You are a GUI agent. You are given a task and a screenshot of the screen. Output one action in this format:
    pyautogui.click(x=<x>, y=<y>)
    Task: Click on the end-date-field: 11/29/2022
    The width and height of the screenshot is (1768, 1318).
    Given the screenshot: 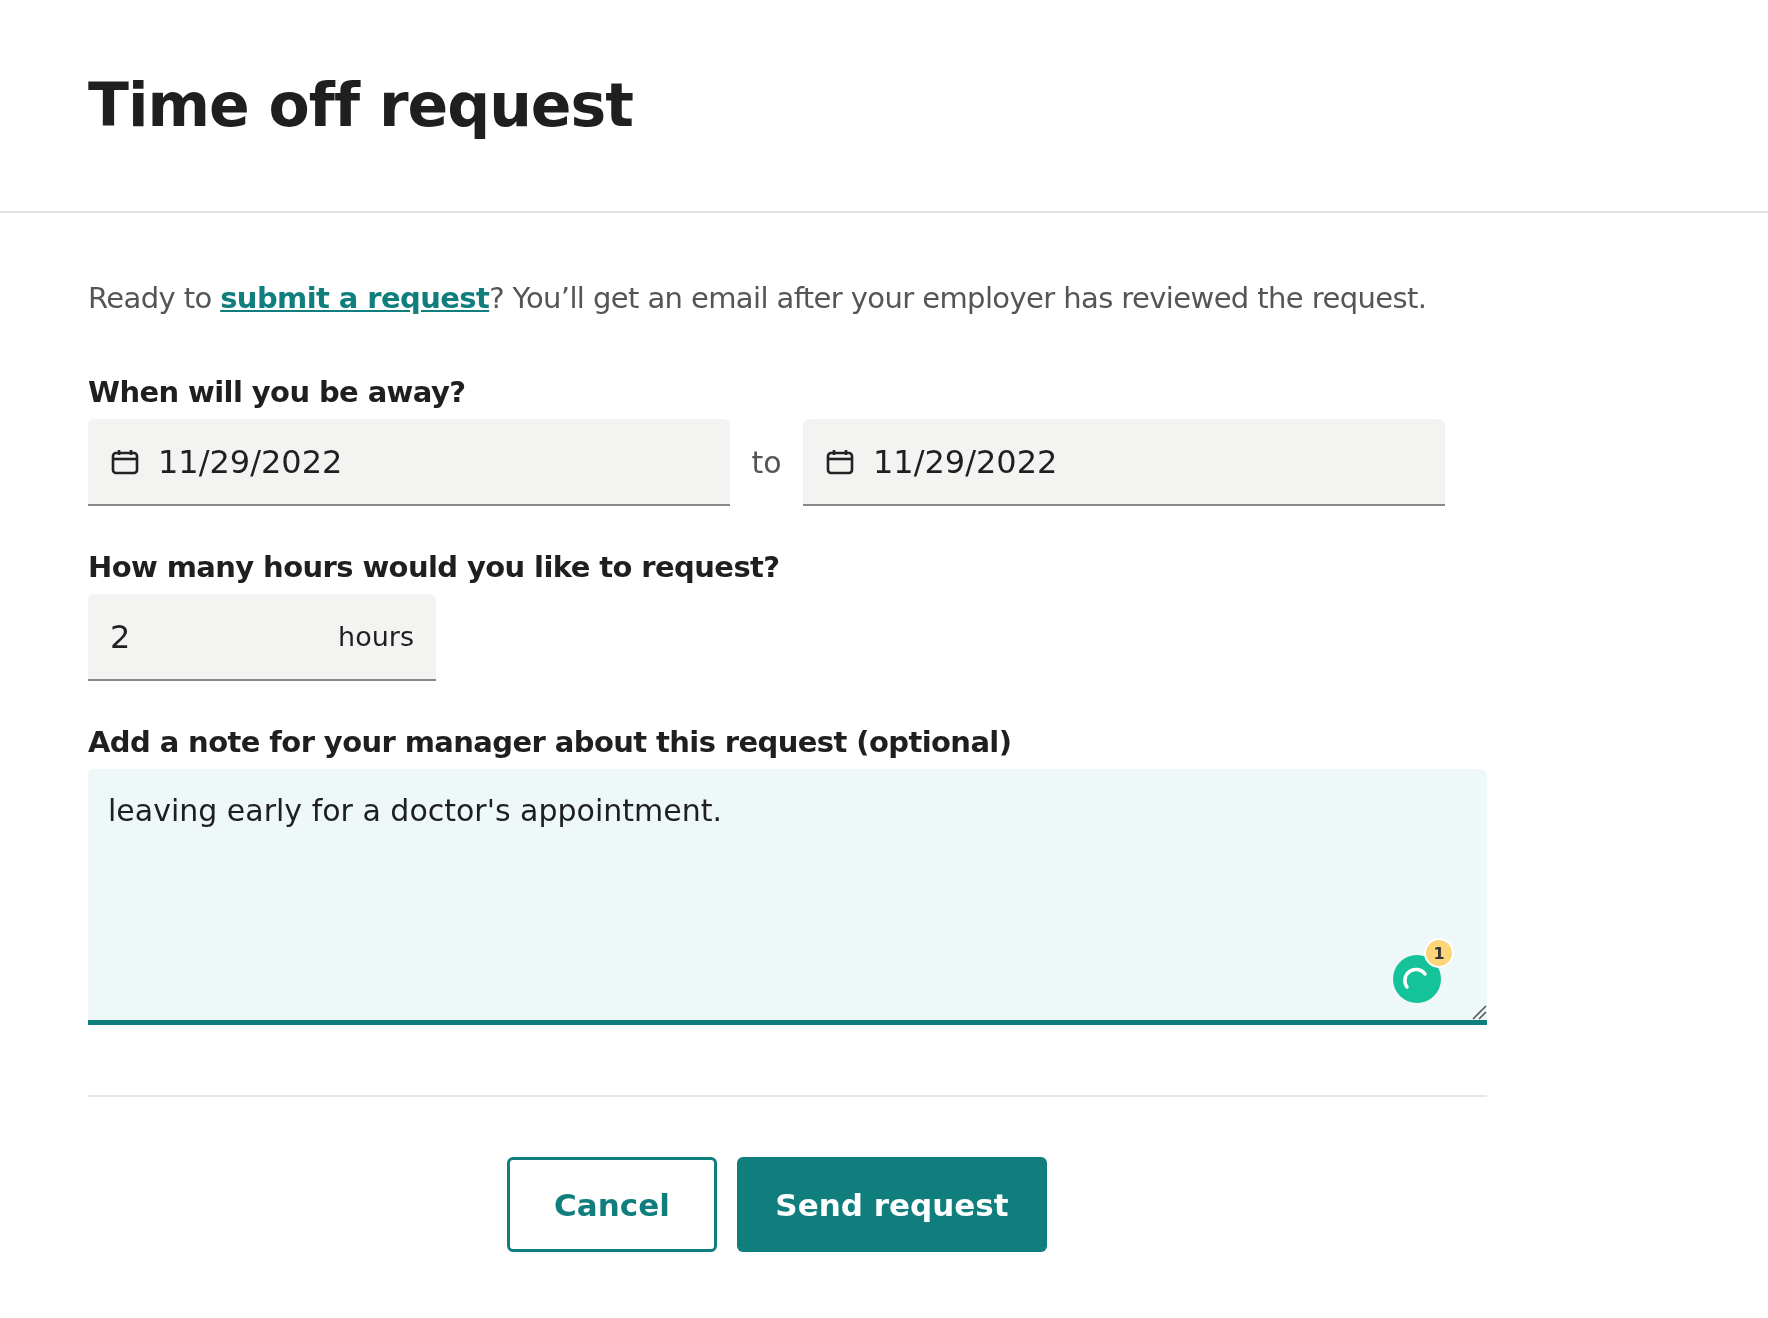 What is the action you would take?
    pyautogui.click(x=1124, y=462)
    